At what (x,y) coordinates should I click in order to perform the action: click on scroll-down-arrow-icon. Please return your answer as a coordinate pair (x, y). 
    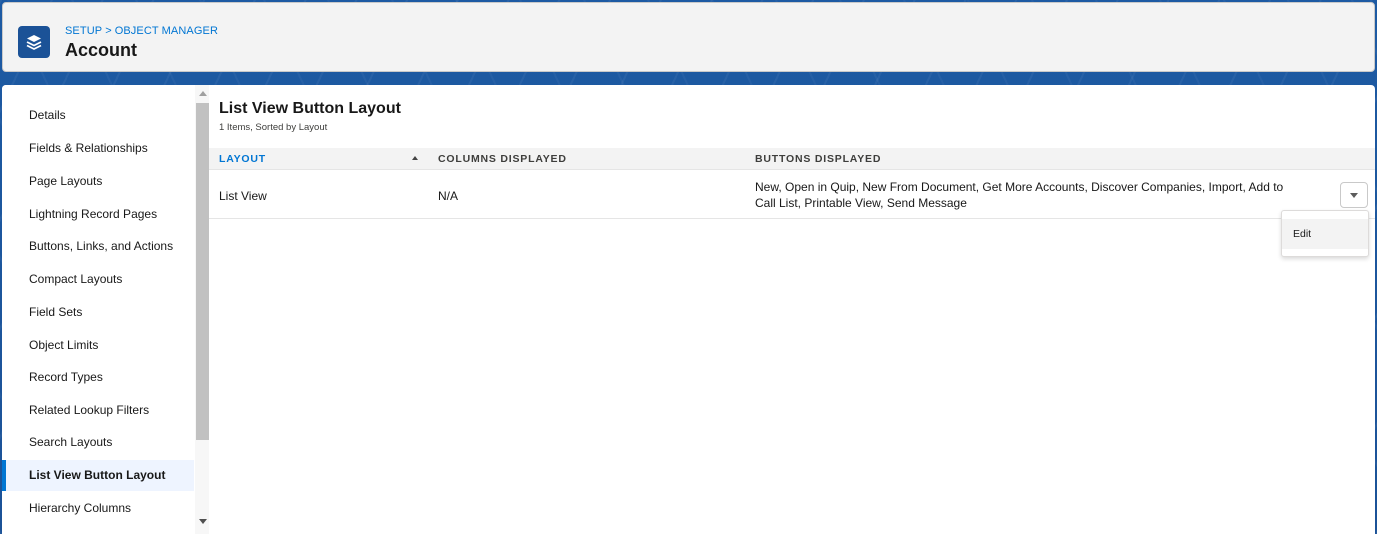
    Looking at the image, I should click on (203, 521).